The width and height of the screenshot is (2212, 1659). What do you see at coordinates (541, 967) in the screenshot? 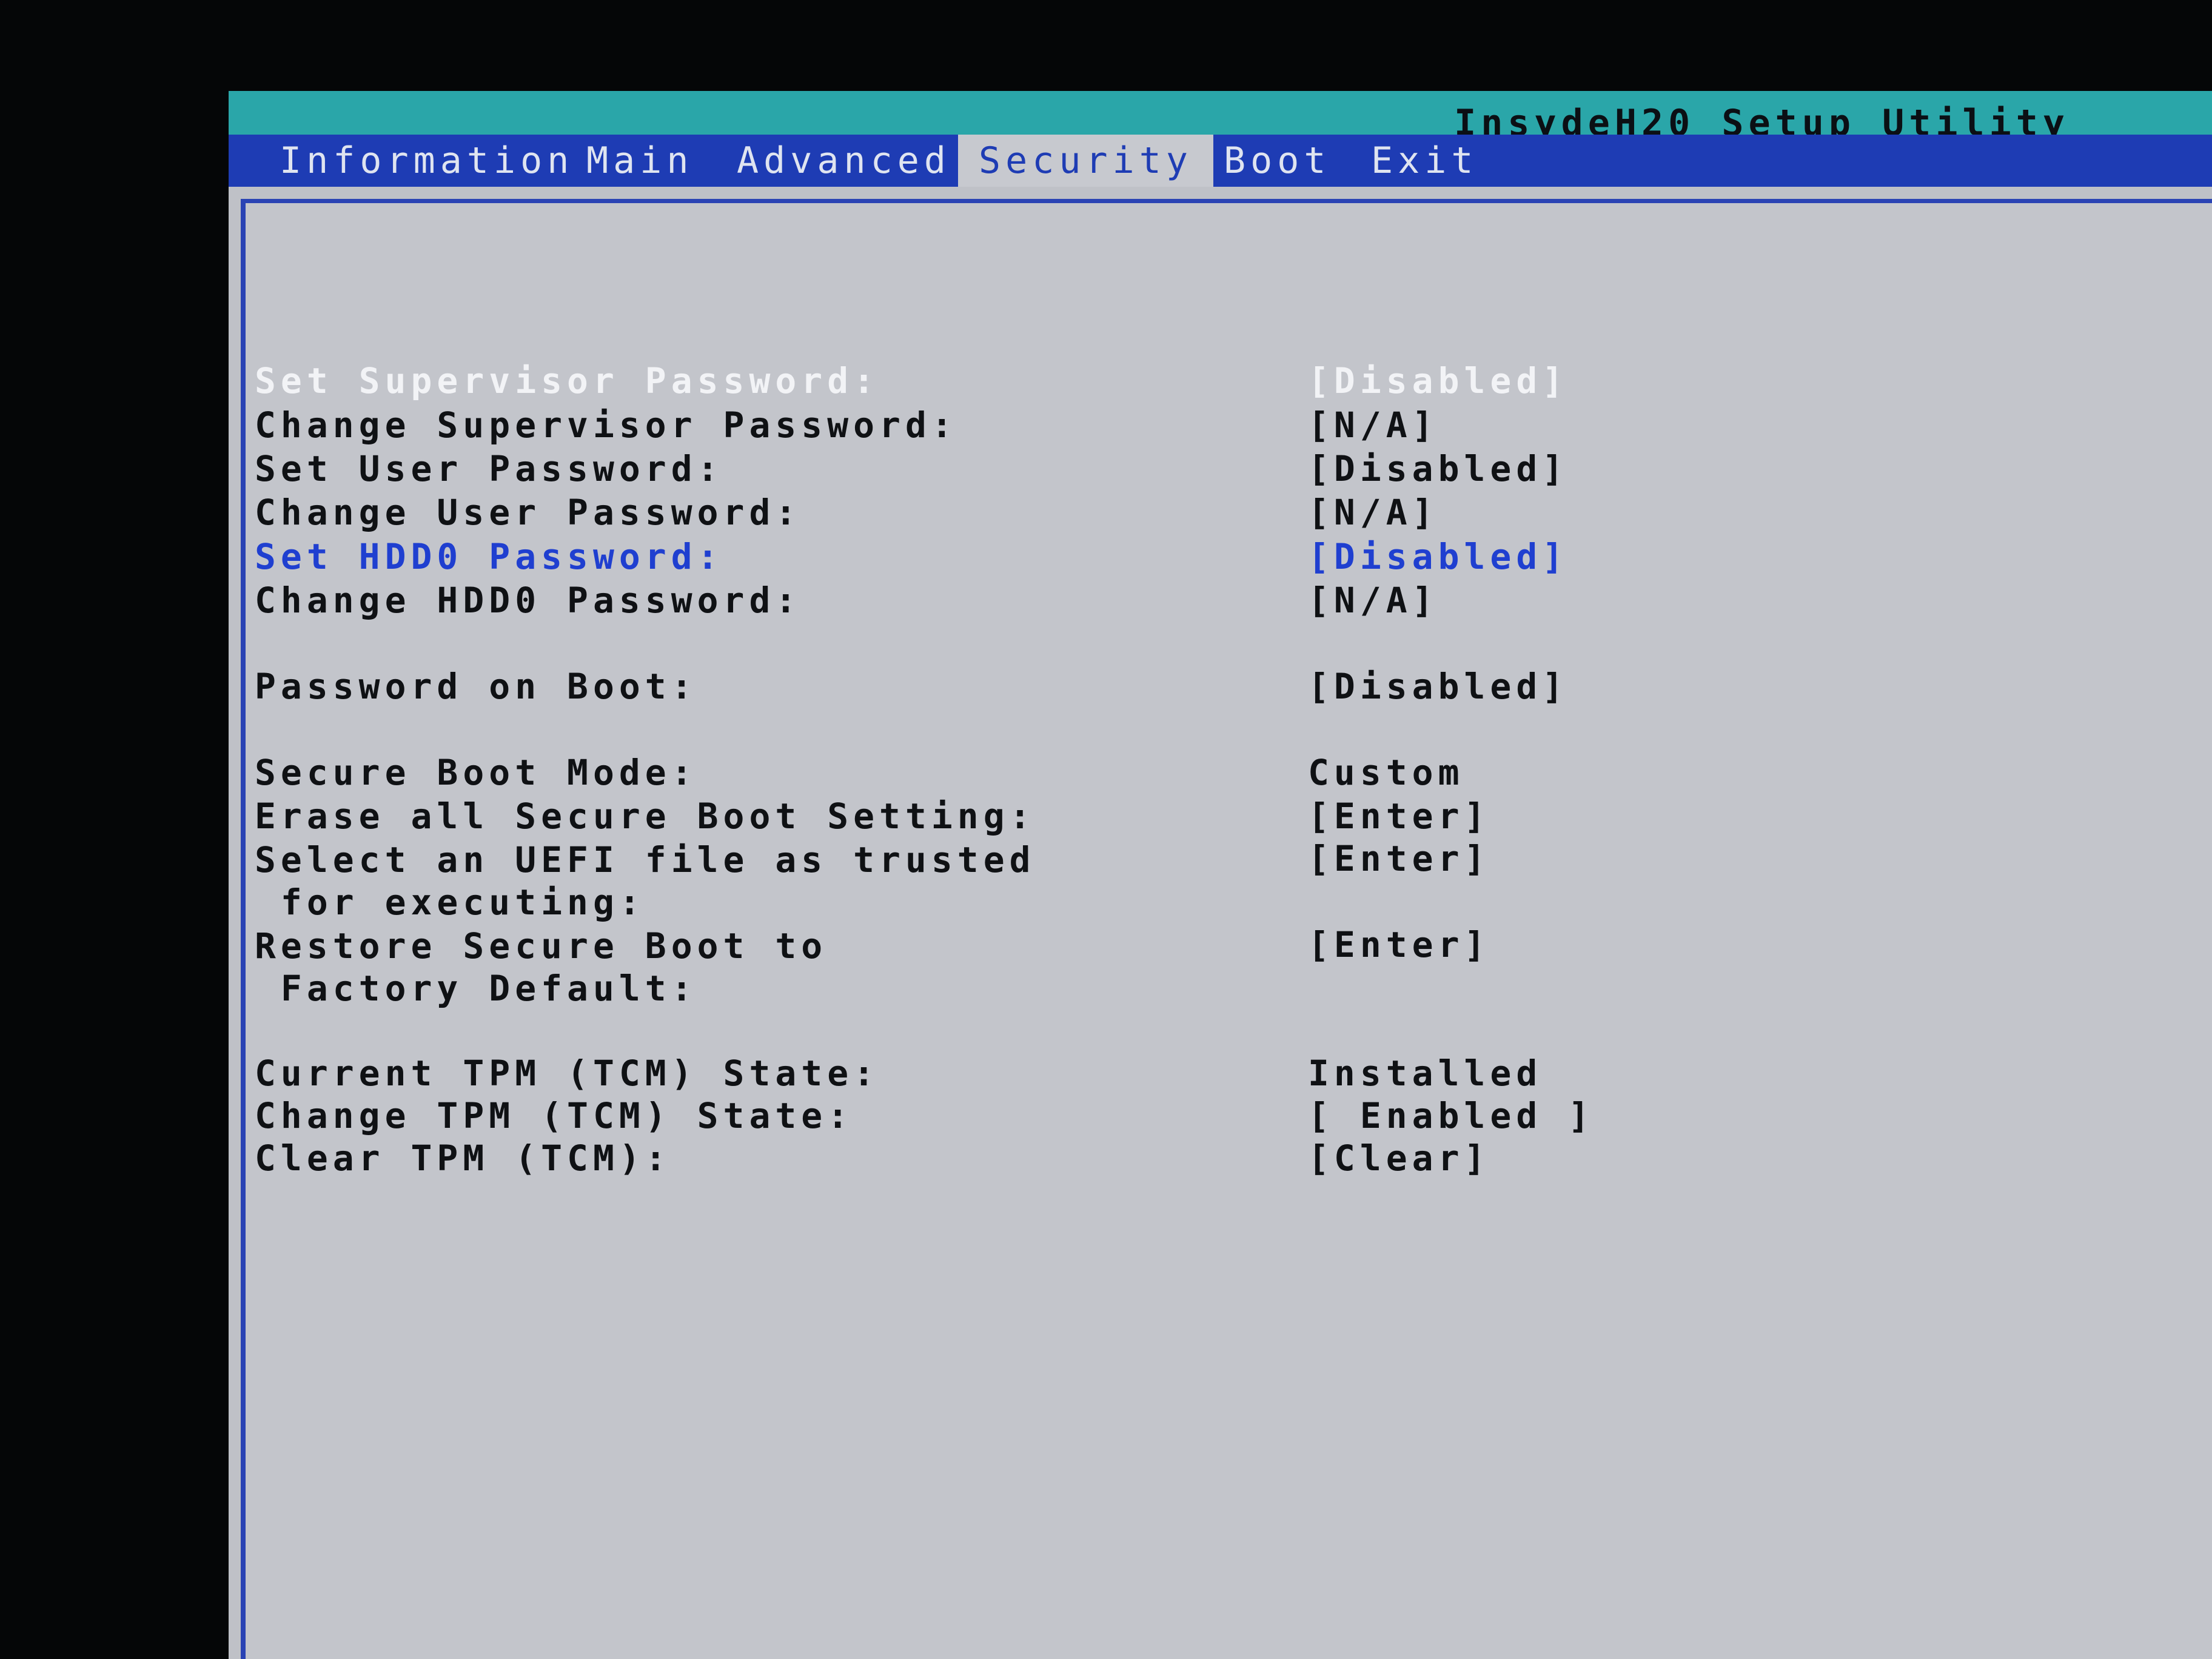
I see `item-label: Restore Secure Boot to Factory Default:` at bounding box center [541, 967].